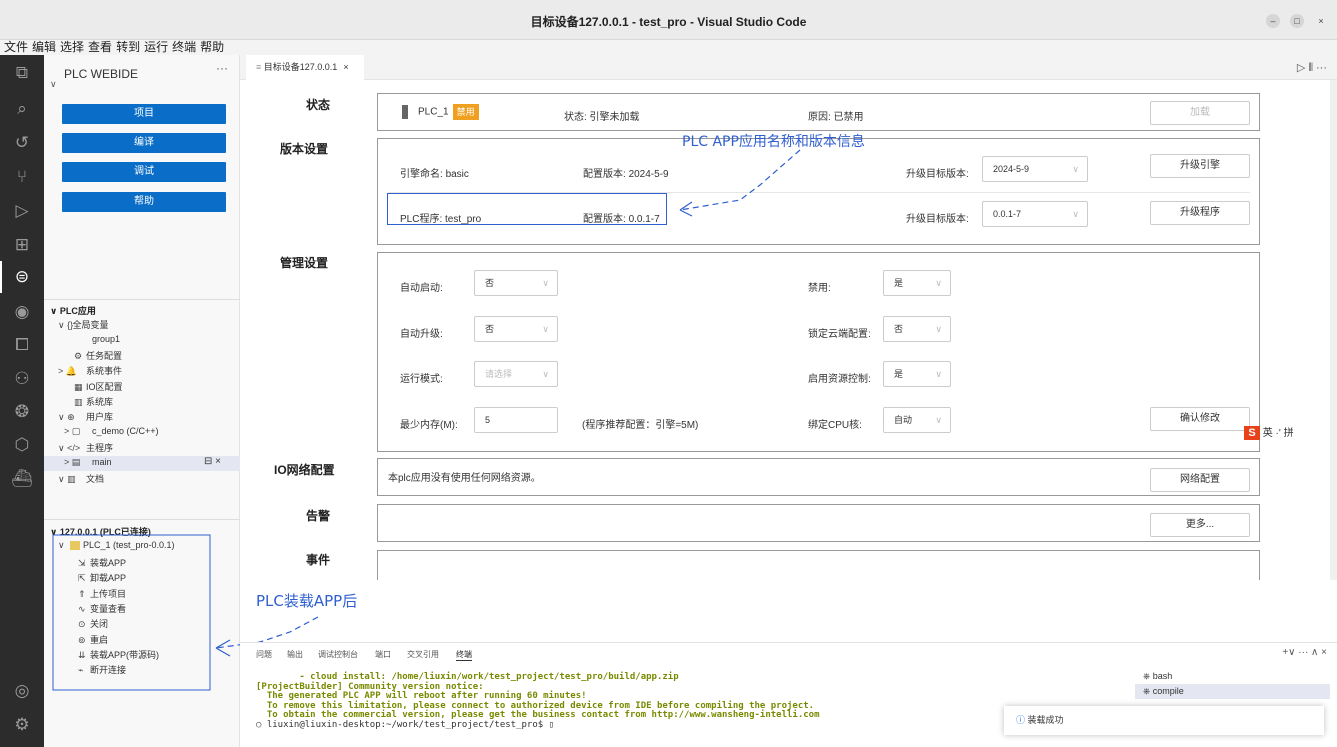 The width and height of the screenshot is (1337, 747). I want to click on tab-output: 输出, so click(295, 654).